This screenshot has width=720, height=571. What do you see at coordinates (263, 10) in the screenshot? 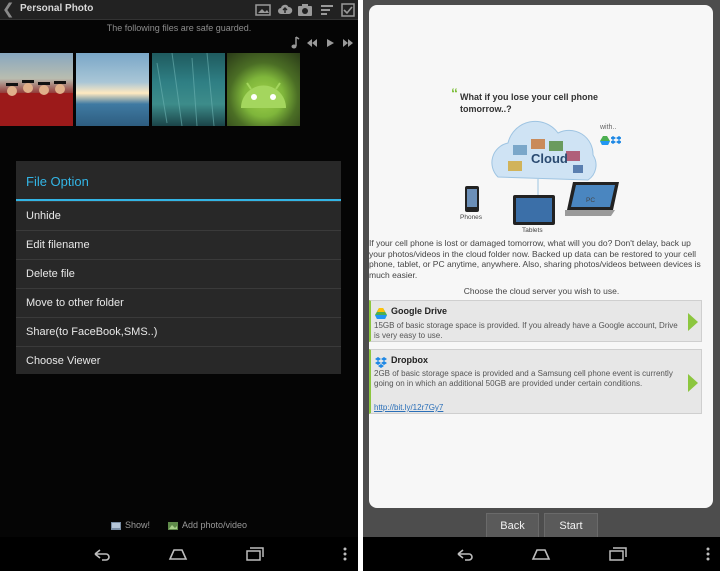
I see `gallery-icon` at bounding box center [263, 10].